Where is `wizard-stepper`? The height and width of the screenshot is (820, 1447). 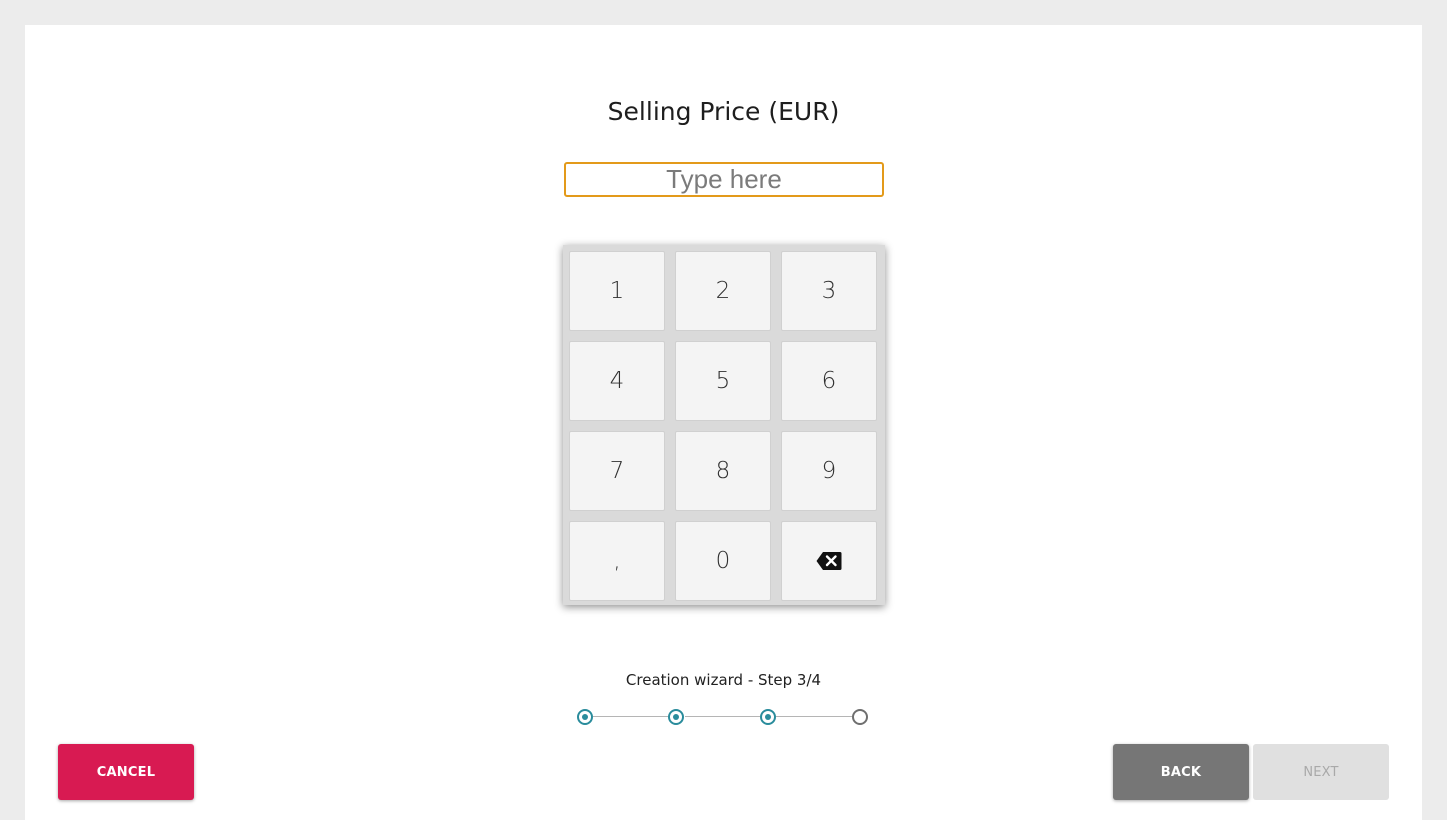
wizard-stepper is located at coordinates (726, 718).